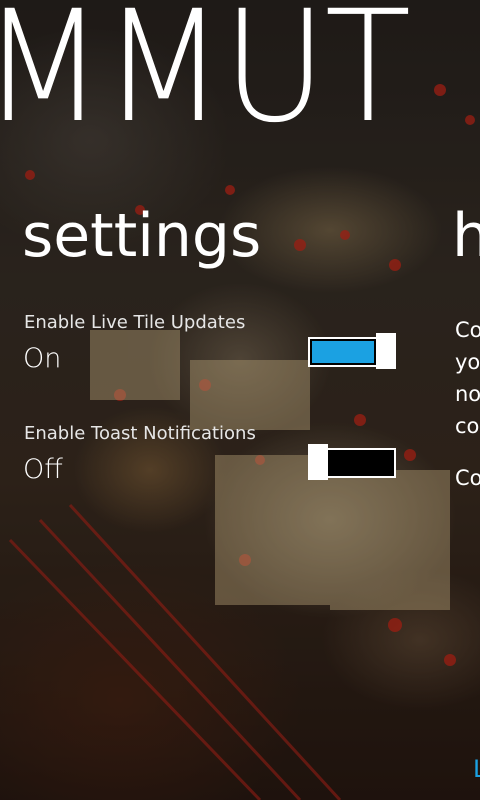  Describe the element at coordinates (467, 330) in the screenshot. I see `peek-line: Co` at that location.